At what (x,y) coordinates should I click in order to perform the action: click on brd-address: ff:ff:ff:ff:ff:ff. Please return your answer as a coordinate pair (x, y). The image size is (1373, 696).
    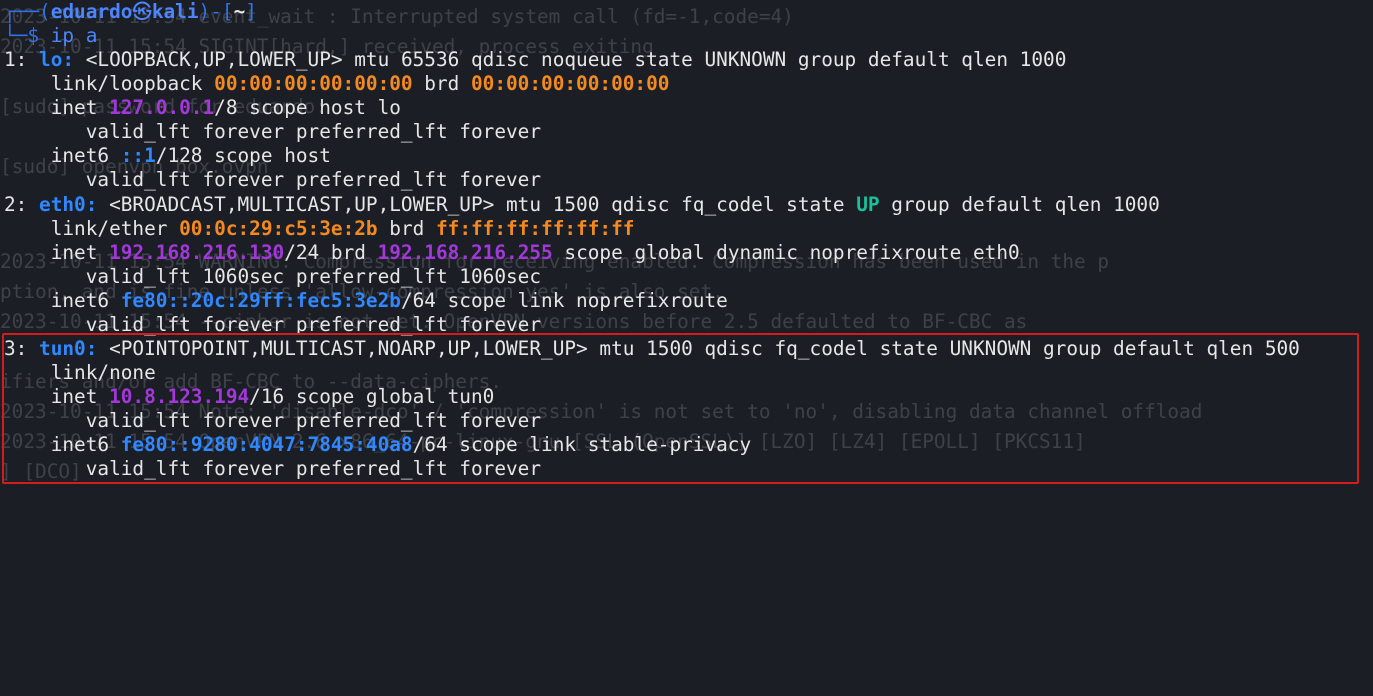
    Looking at the image, I should click on (535, 228).